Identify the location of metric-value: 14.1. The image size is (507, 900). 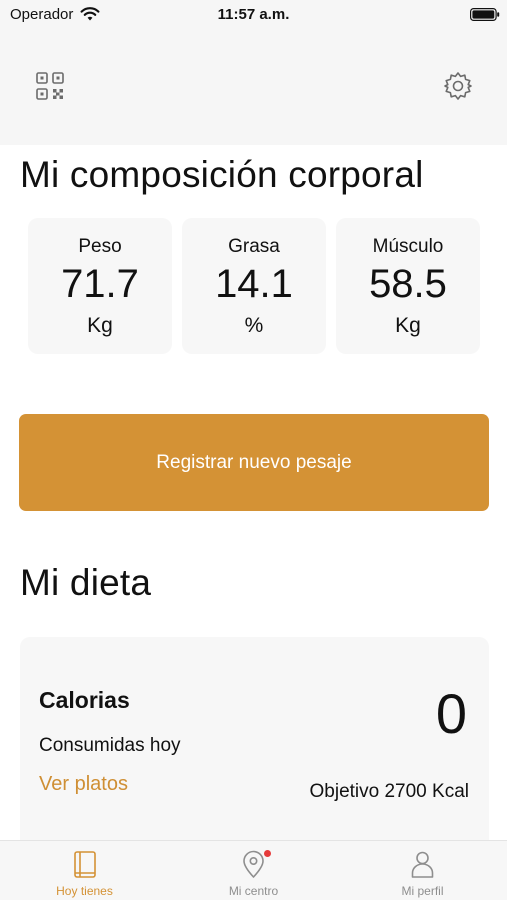
(254, 284).